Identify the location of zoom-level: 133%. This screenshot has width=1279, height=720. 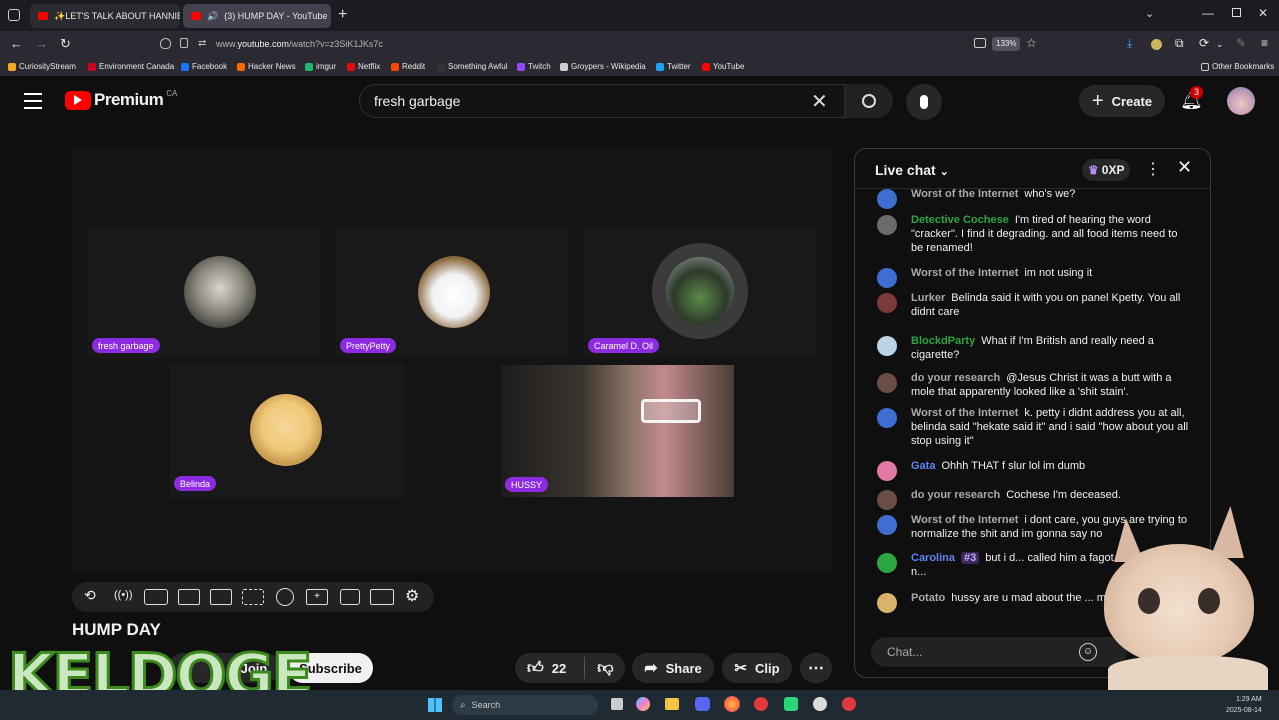
(1006, 44).